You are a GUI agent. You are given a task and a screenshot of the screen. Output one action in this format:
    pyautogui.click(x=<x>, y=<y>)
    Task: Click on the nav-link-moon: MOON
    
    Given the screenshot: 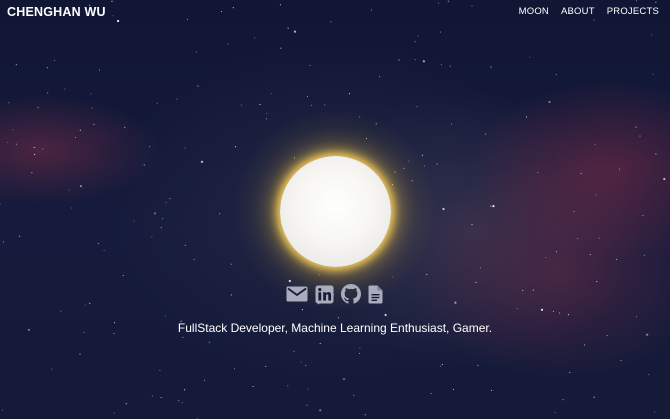 What is the action you would take?
    pyautogui.click(x=534, y=11)
    